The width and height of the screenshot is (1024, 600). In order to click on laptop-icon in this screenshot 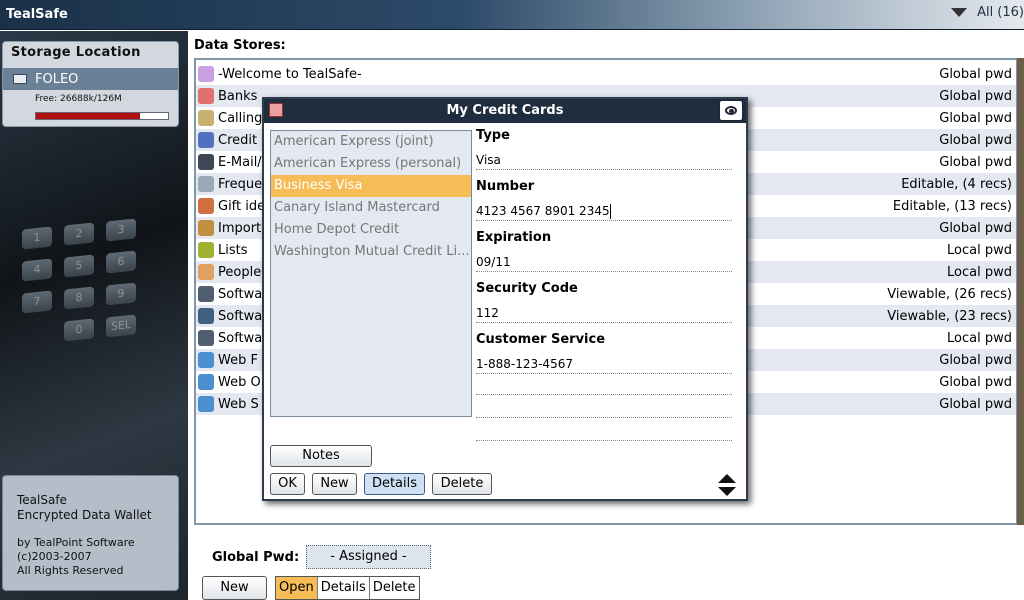, I will do `click(206, 162)`.